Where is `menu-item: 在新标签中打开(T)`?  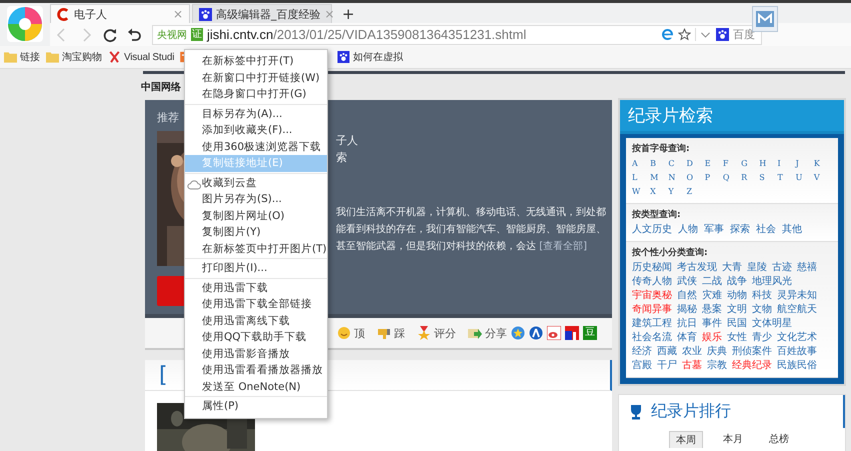 menu-item: 在新标签中打开(T) is located at coordinates (256, 61).